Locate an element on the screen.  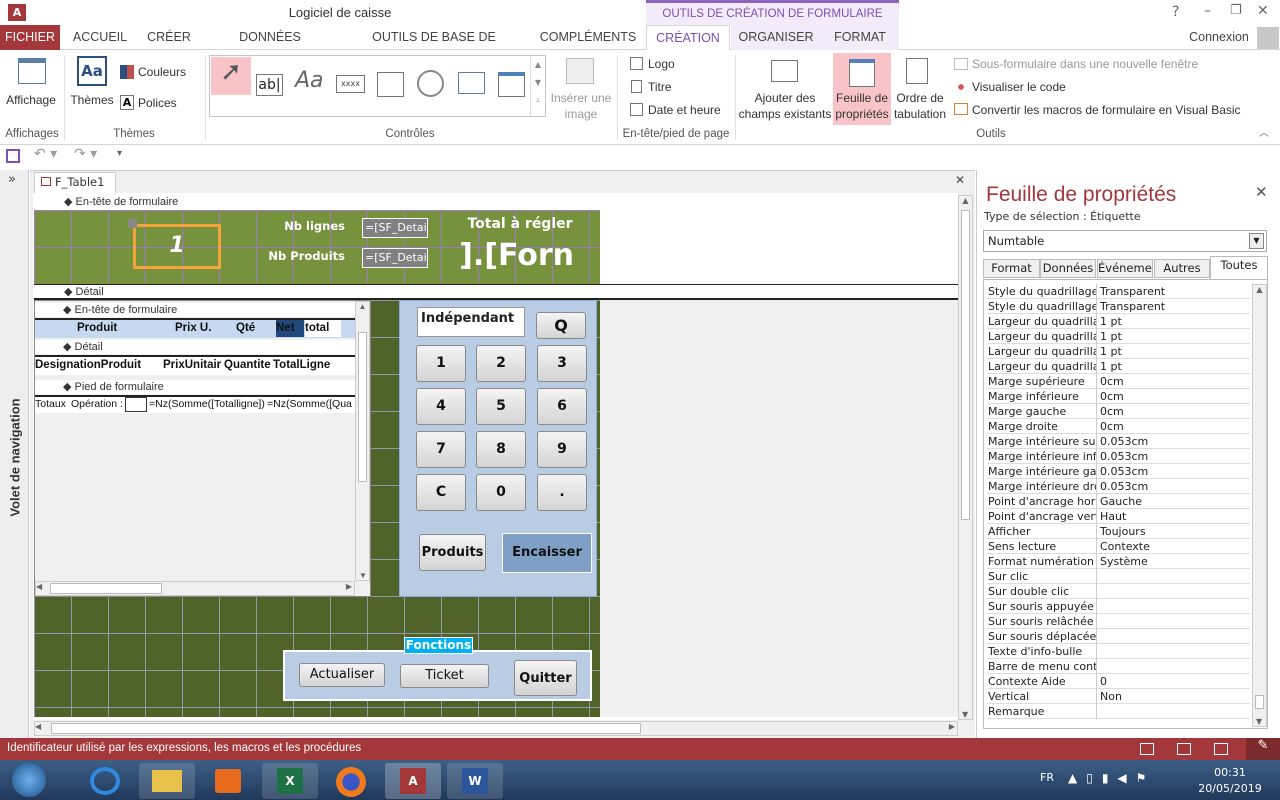
property-row: Largeur du quadrillage bas1 pt is located at coordinates (1118, 336).